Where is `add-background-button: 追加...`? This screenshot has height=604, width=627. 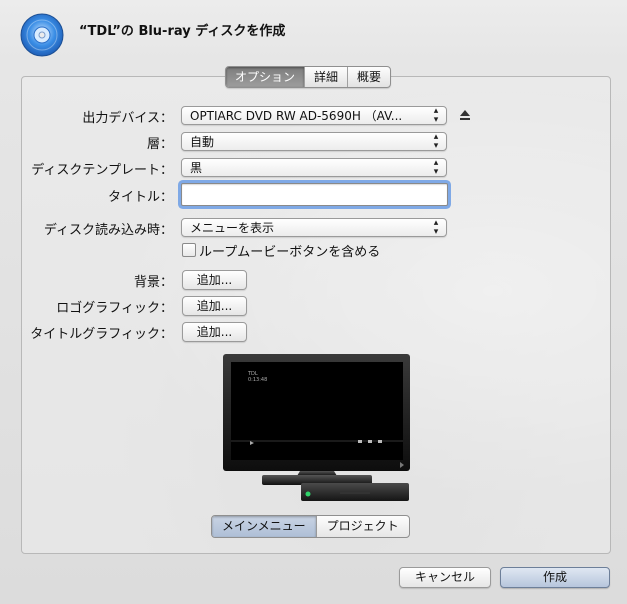
add-background-button: 追加... is located at coordinates (214, 280).